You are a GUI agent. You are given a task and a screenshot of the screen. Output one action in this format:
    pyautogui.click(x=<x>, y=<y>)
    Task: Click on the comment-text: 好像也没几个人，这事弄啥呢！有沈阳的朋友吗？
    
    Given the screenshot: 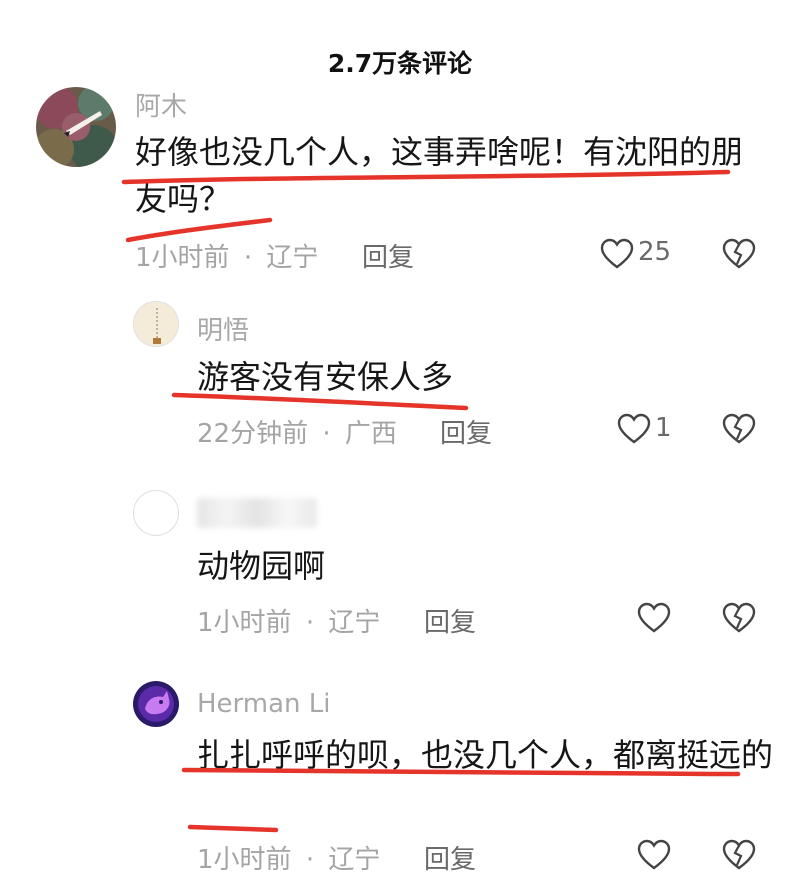 What is the action you would take?
    pyautogui.click(x=439, y=175)
    